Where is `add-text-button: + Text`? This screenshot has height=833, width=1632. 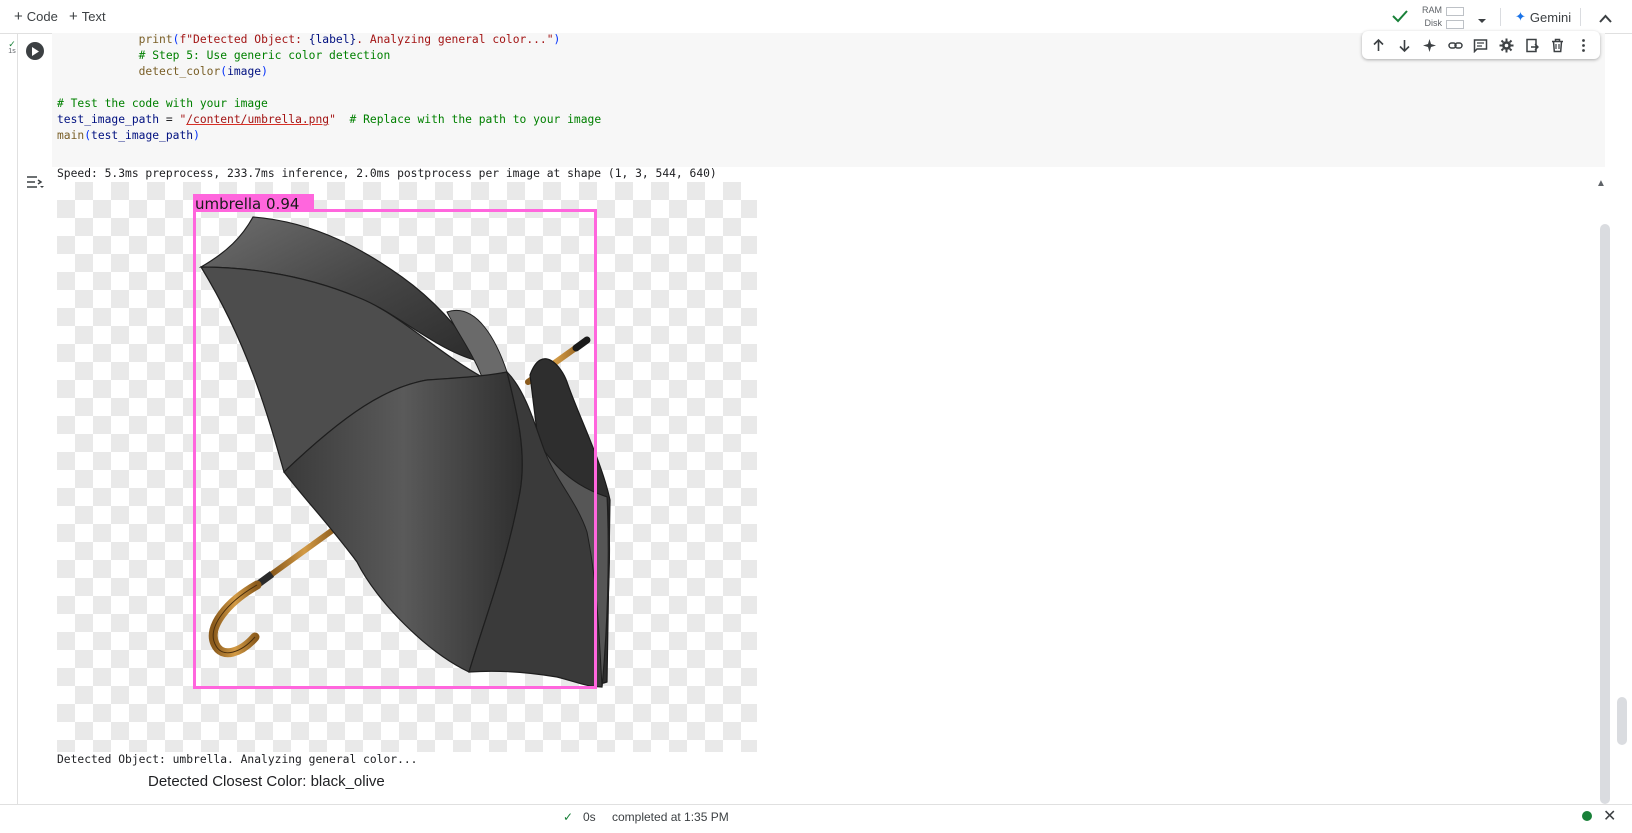
add-text-button: + Text is located at coordinates (87, 16).